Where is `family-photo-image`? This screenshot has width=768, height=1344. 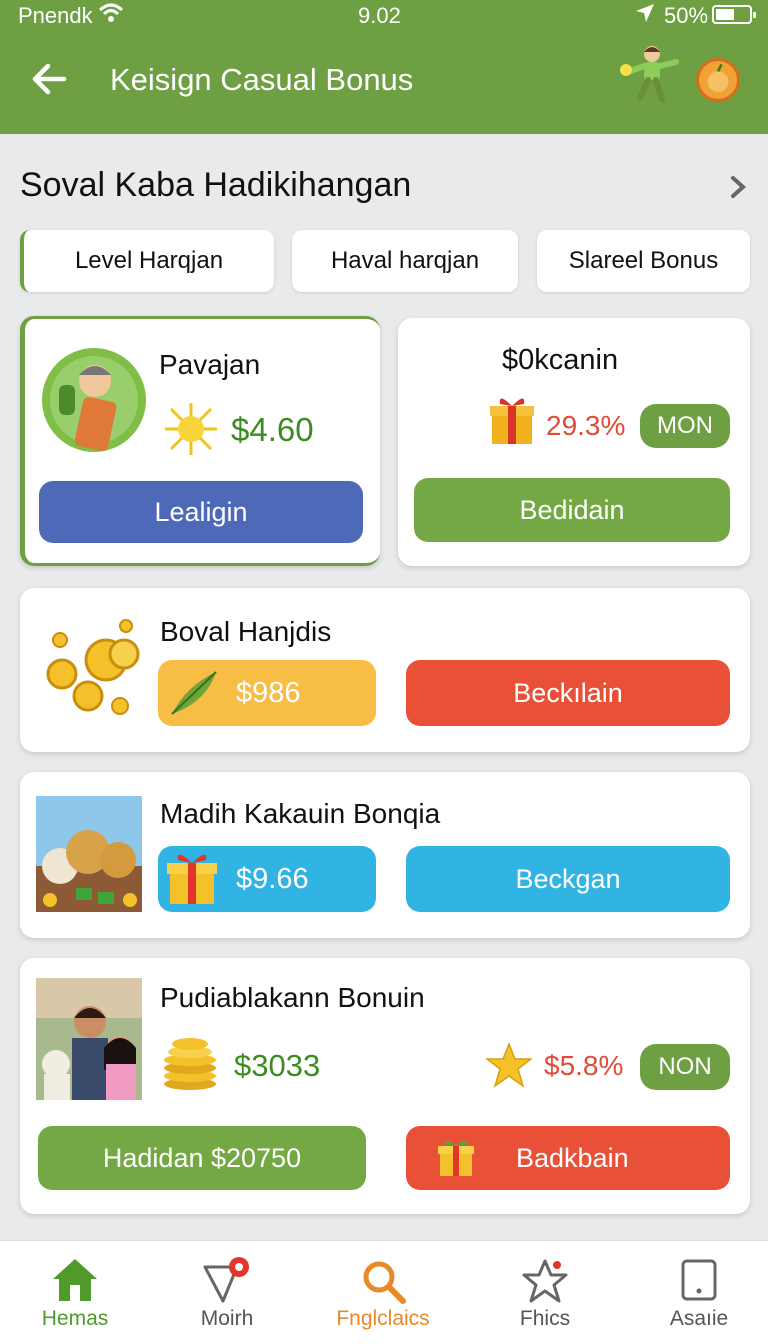
family-photo-image is located at coordinates (89, 1039).